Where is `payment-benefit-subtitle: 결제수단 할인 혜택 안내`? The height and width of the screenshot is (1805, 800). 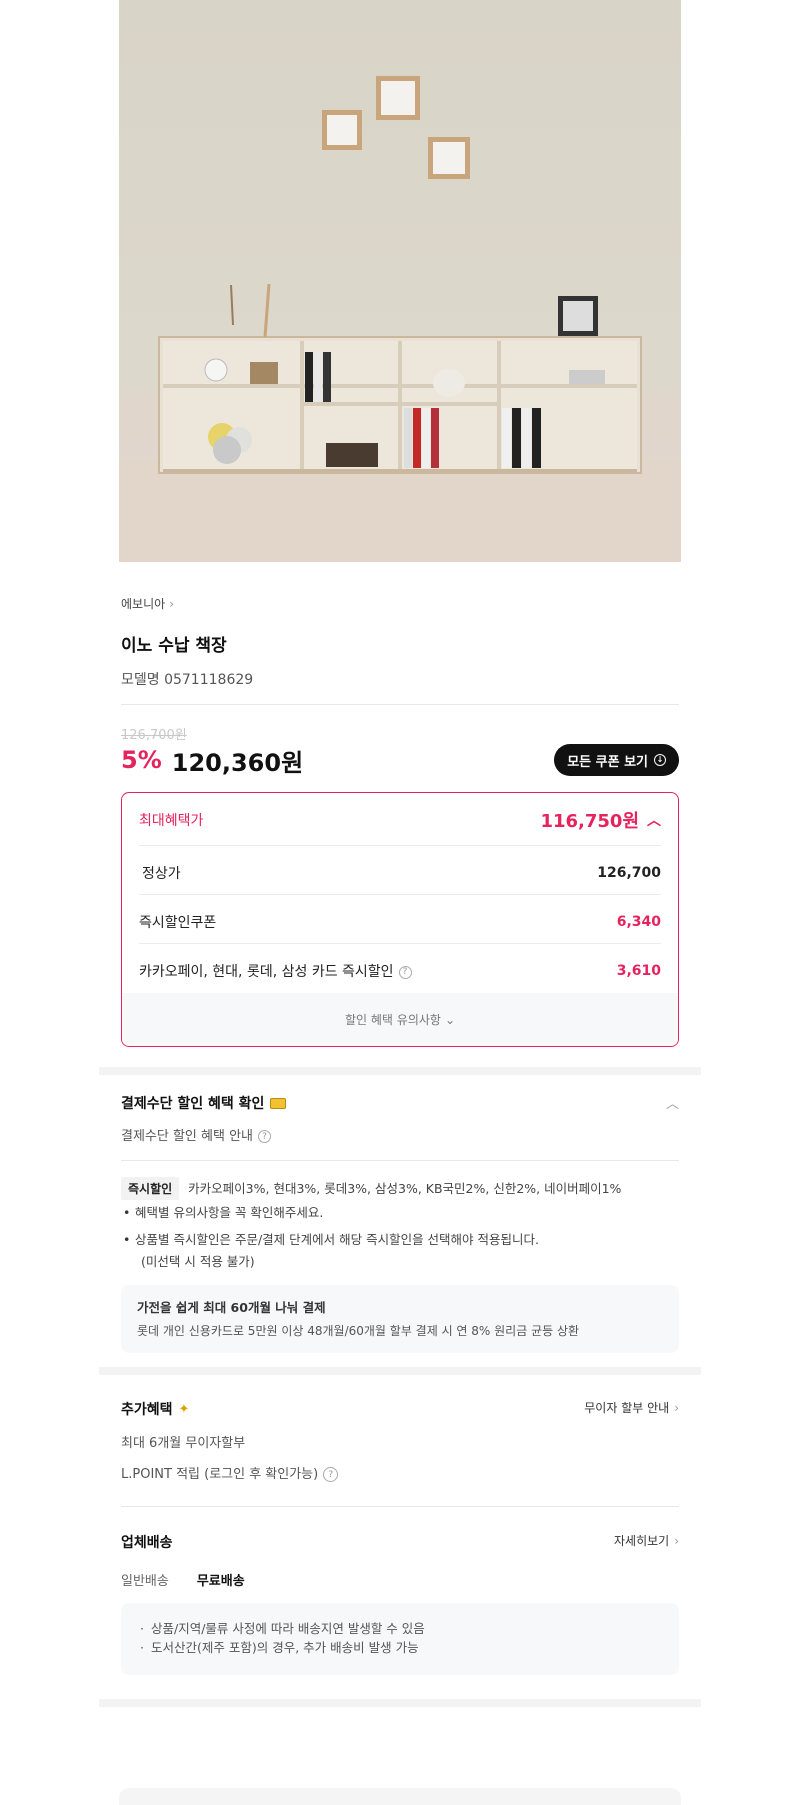 payment-benefit-subtitle: 결제수단 할인 혜택 안내 is located at coordinates (187, 1136).